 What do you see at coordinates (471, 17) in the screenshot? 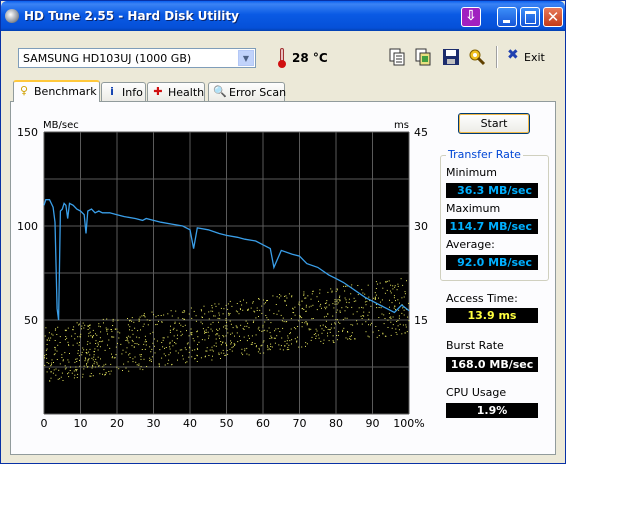
I see `download-arrow-icon: ⇩` at bounding box center [471, 17].